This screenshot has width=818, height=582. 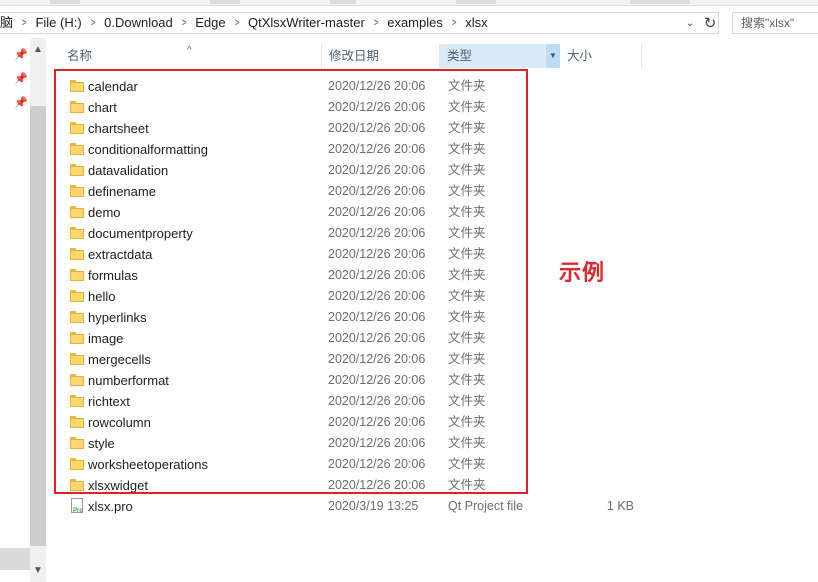 I want to click on sort-ascending-icon: ^, so click(x=189, y=50).